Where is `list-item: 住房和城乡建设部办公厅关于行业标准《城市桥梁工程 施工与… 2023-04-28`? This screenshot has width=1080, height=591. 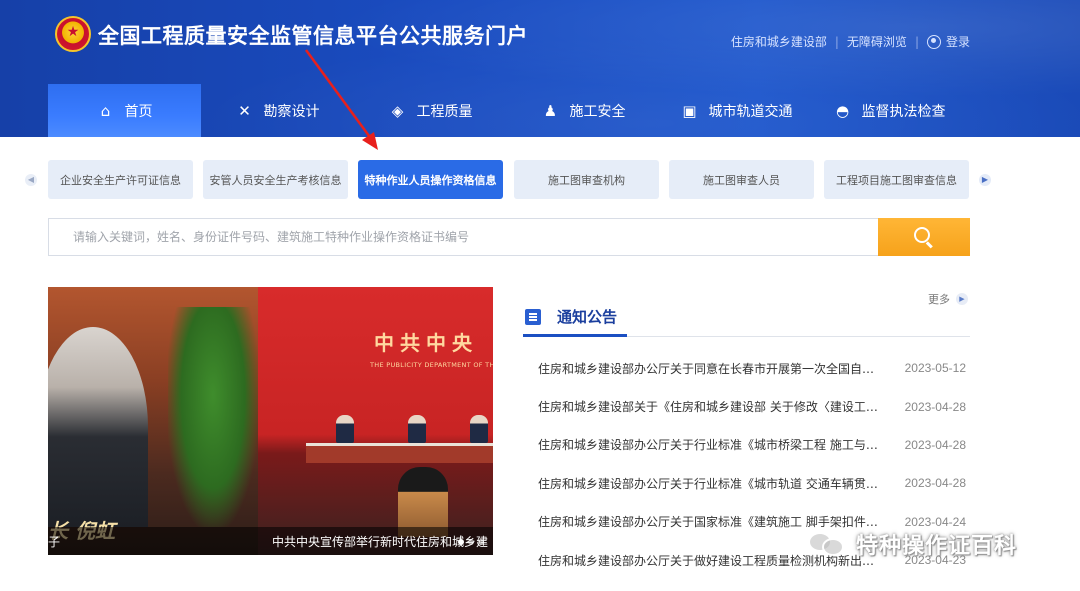 list-item: 住房和城乡建设部办公厅关于行业标准《城市桥梁工程 施工与… 2023-04-28 is located at coordinates (746, 445).